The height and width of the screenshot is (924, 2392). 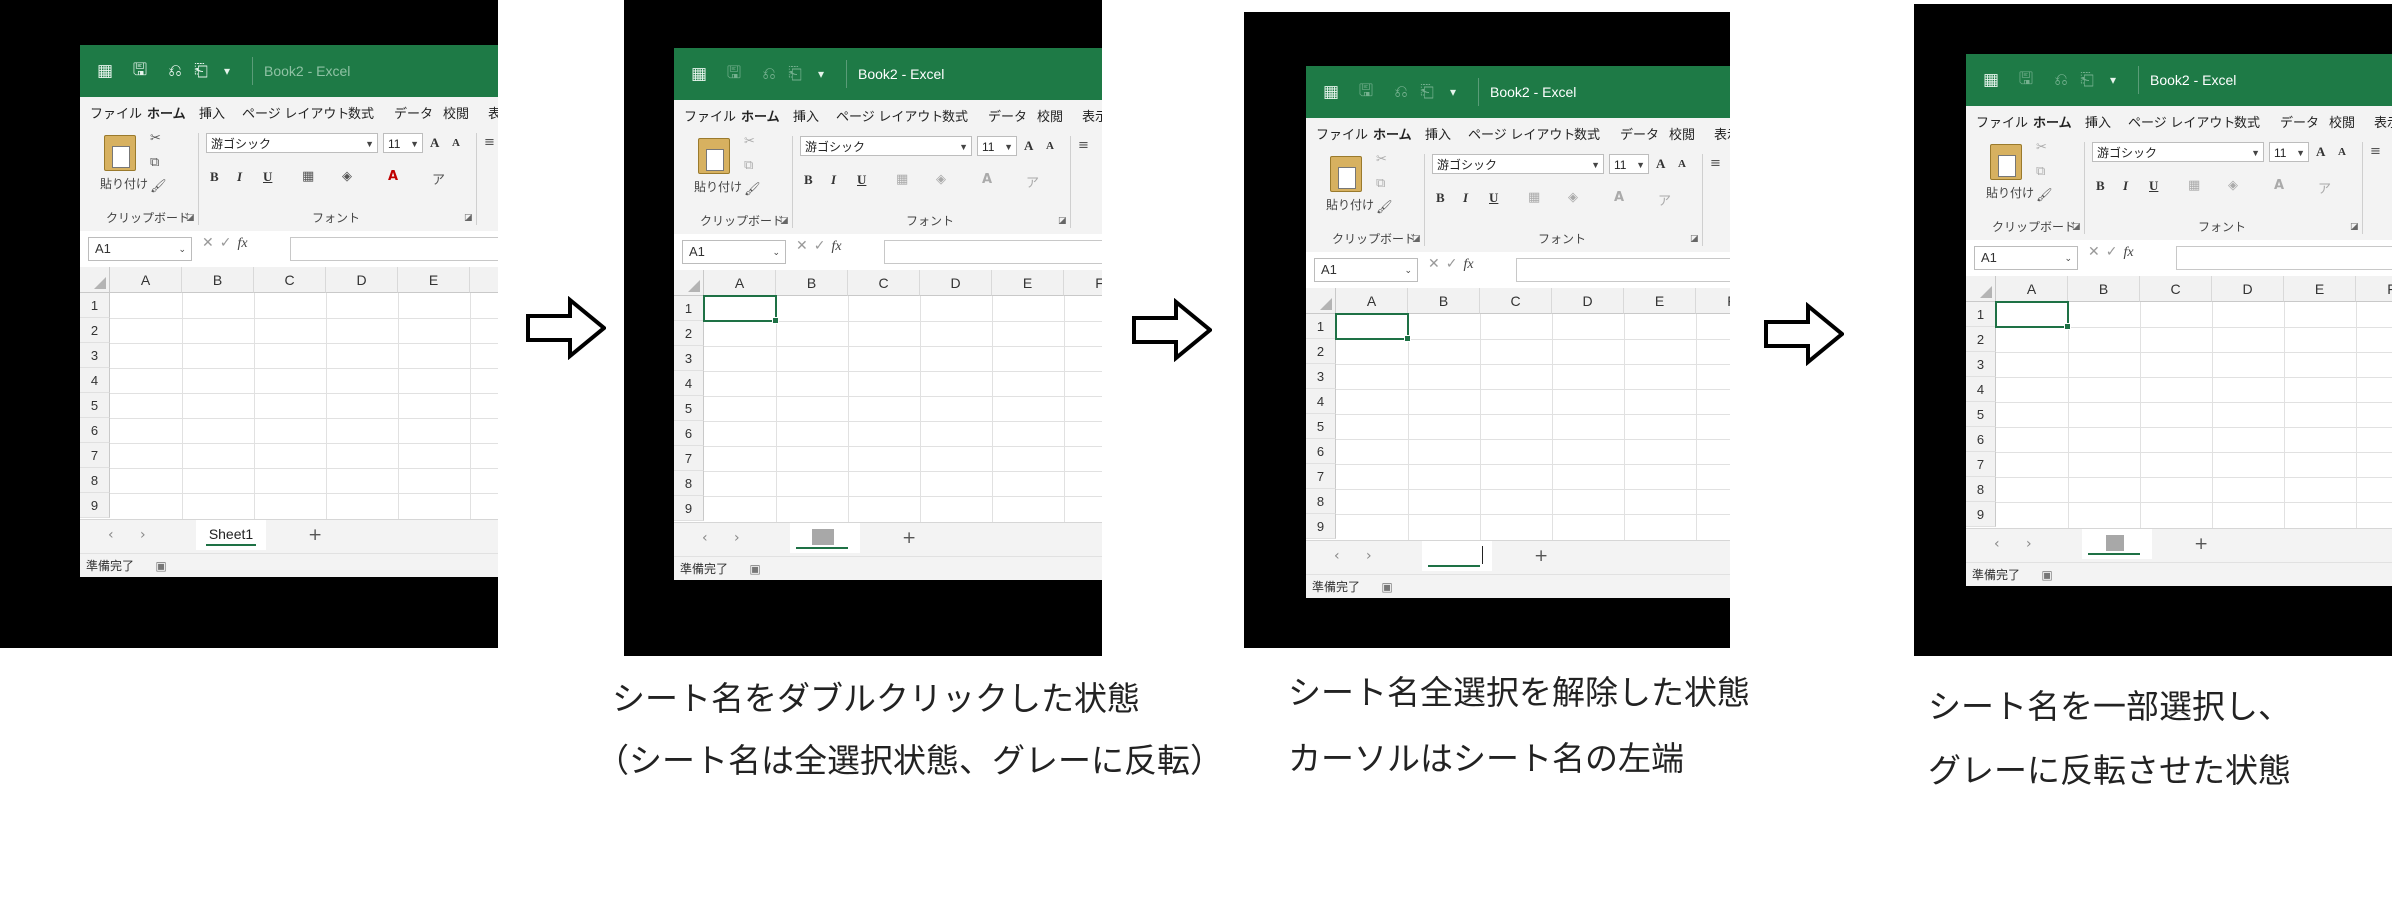 What do you see at coordinates (1588, 301) in the screenshot?
I see `column-header-d: D` at bounding box center [1588, 301].